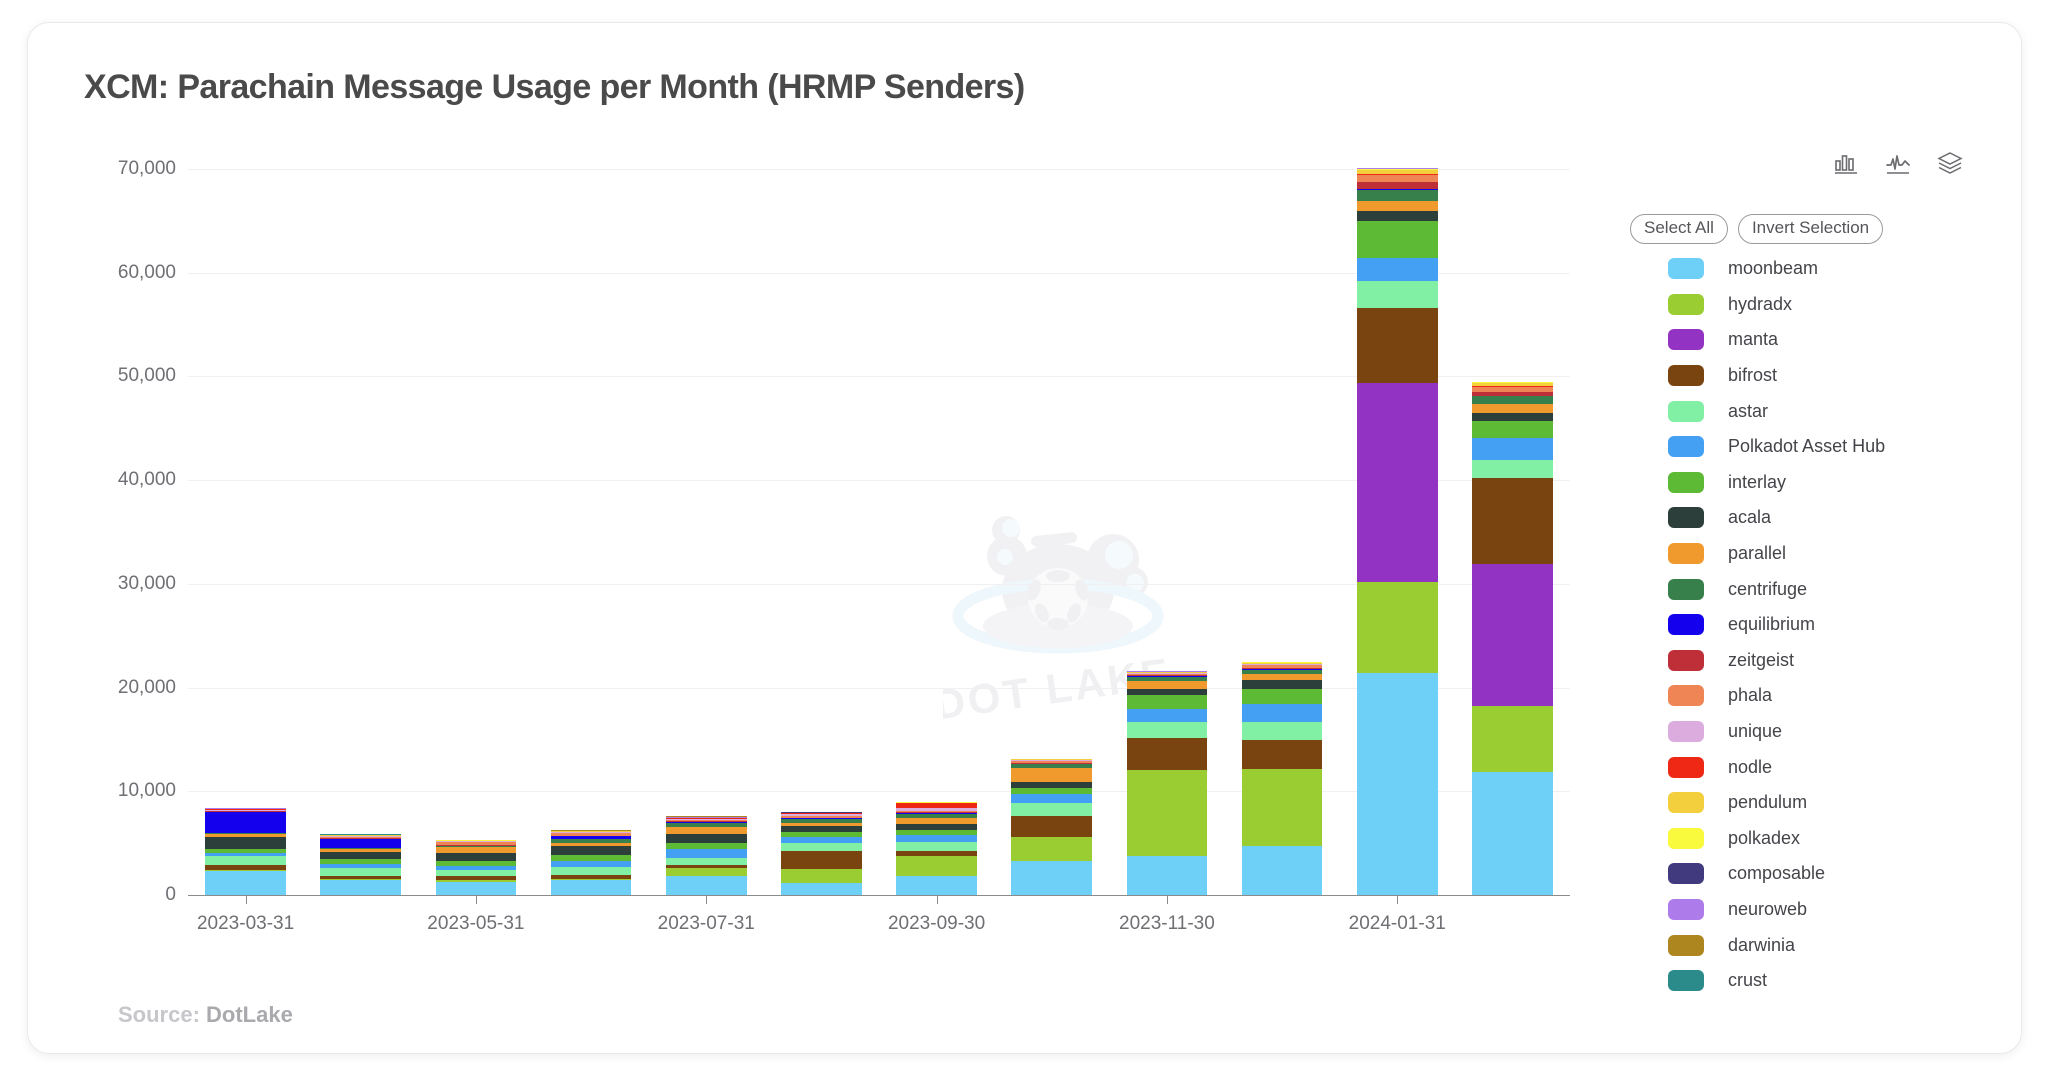  Describe the element at coordinates (1757, 589) in the screenshot. I see `legend-item-centrifuge: centrifuge` at that location.